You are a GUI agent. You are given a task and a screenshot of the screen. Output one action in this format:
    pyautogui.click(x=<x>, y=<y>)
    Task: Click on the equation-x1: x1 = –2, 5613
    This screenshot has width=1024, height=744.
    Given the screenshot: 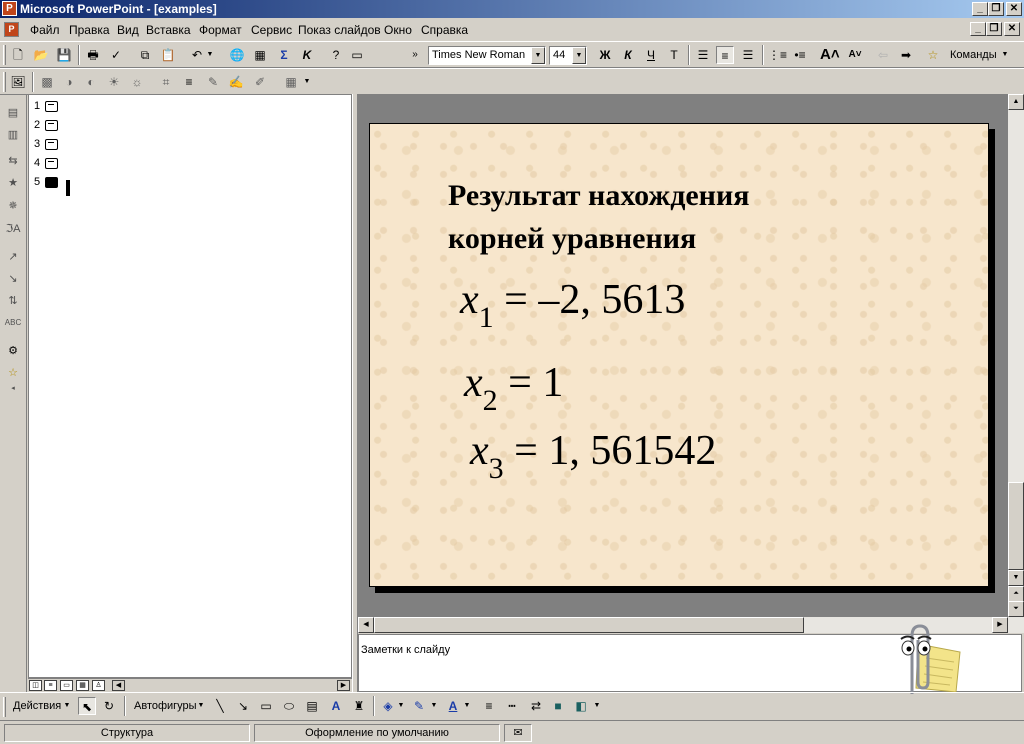 What is the action you would take?
    pyautogui.click(x=572, y=305)
    